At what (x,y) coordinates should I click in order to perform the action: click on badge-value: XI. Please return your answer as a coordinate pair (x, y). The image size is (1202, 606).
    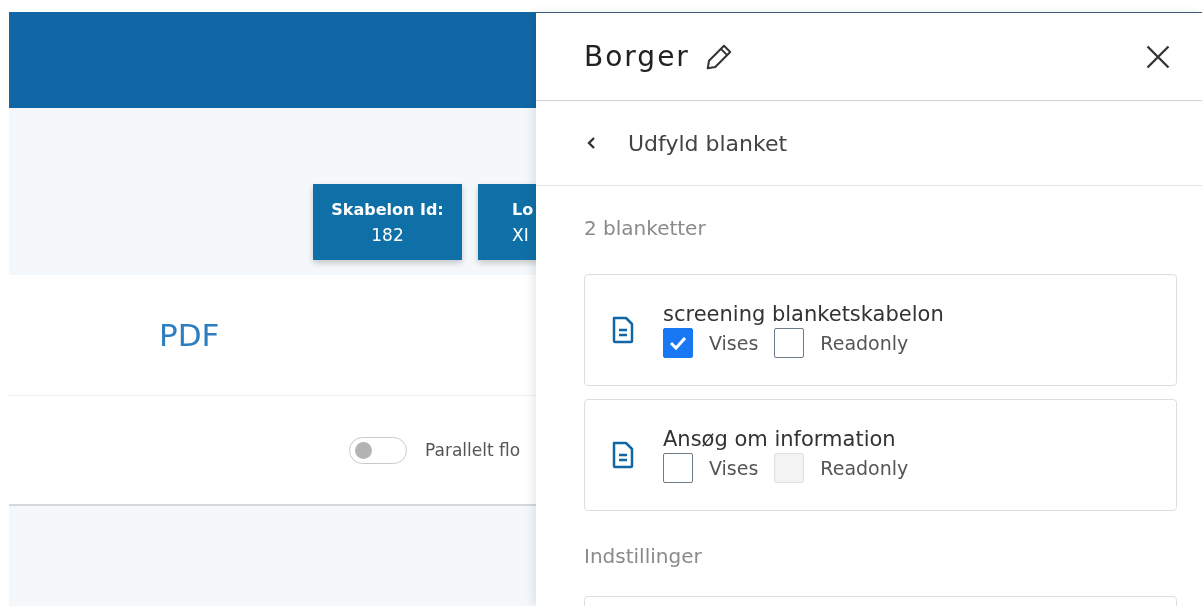
    Looking at the image, I should click on (520, 234).